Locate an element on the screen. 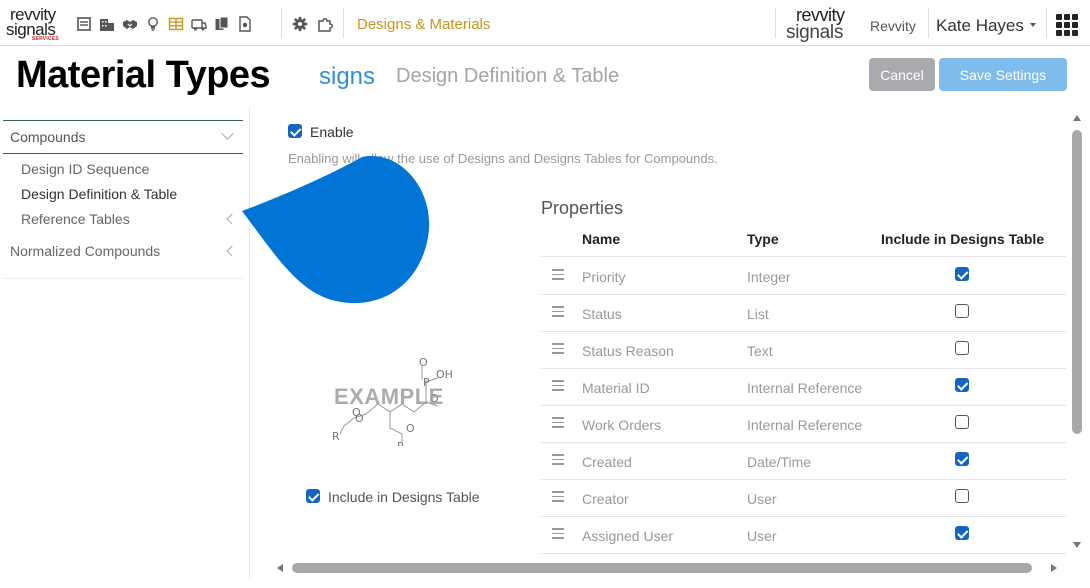 This screenshot has height=588, width=1090. copy-icon is located at coordinates (221, 24).